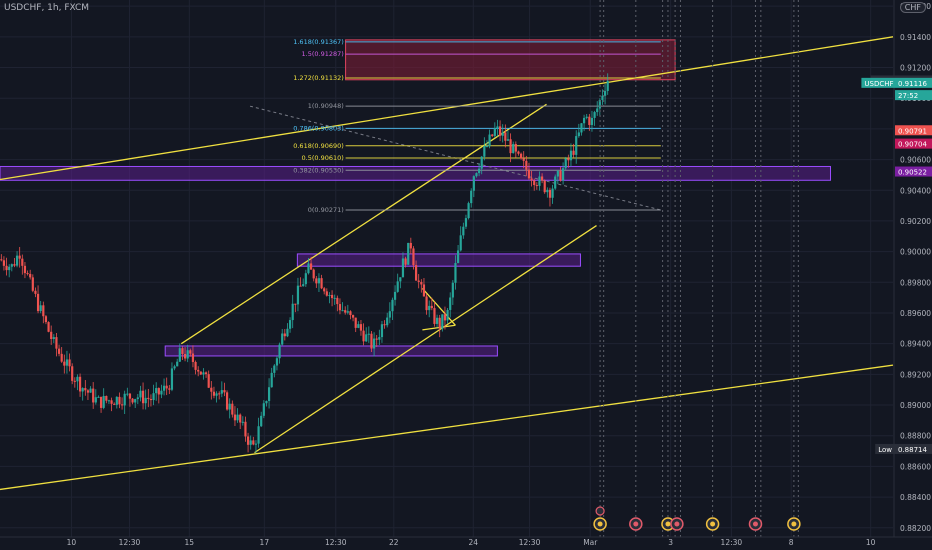 Image resolution: width=932 pixels, height=550 pixels. What do you see at coordinates (190, 542) in the screenshot?
I see `x-tick-label: 15` at bounding box center [190, 542].